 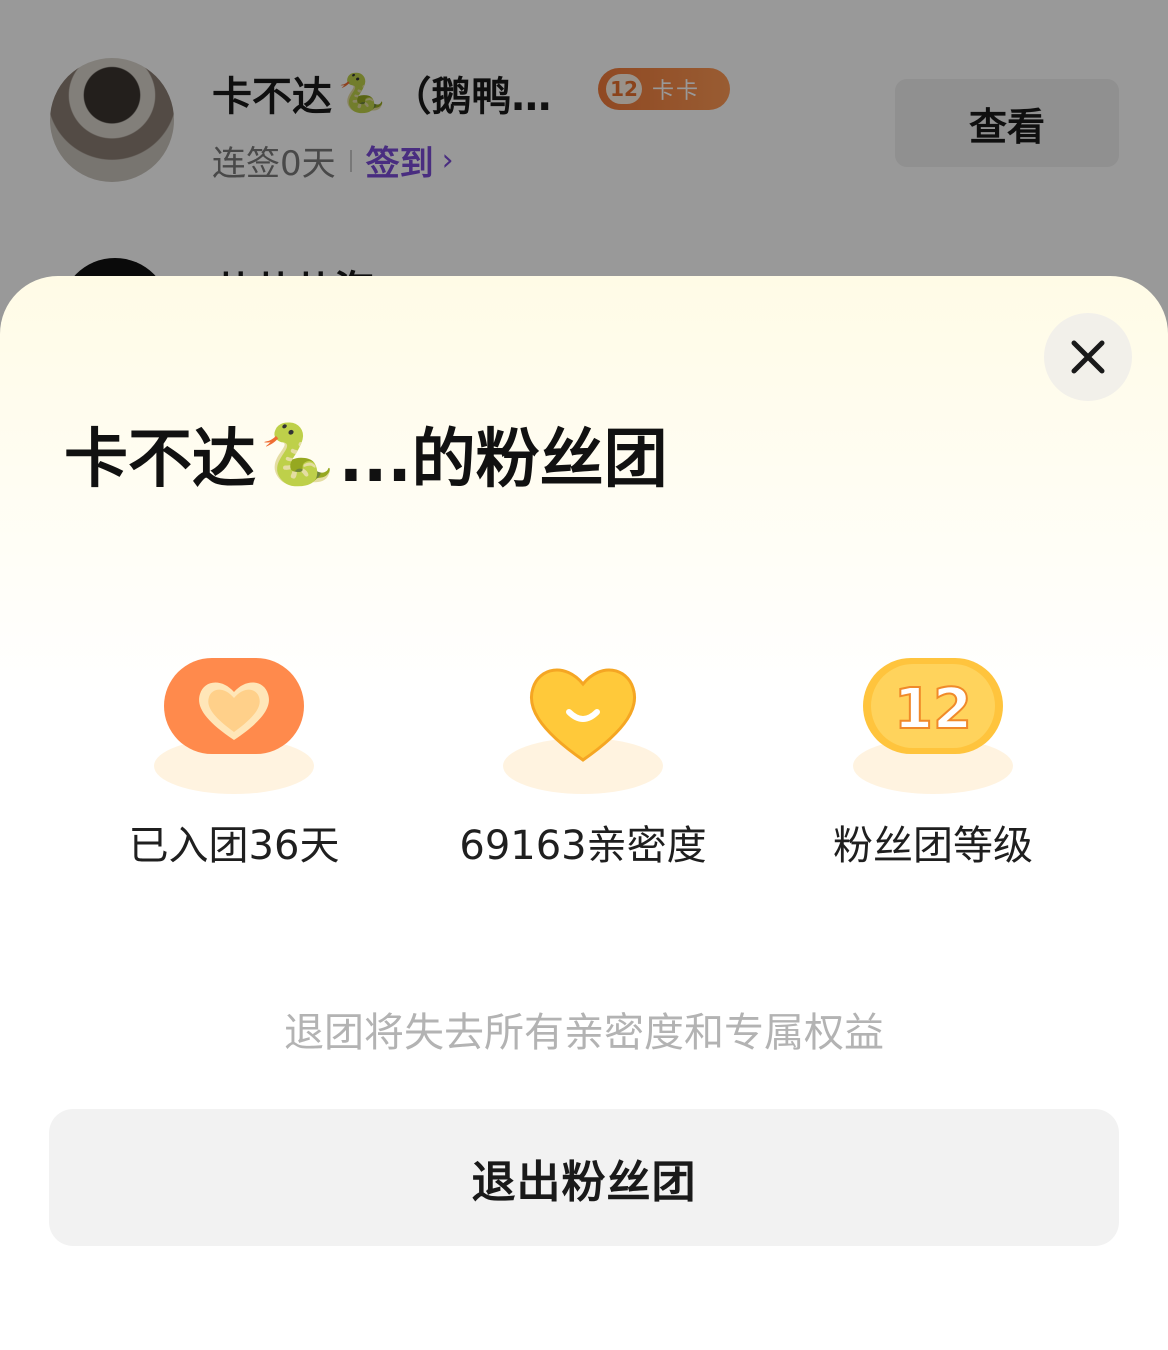 I want to click on stat-label: 已入团36天, so click(x=234, y=846).